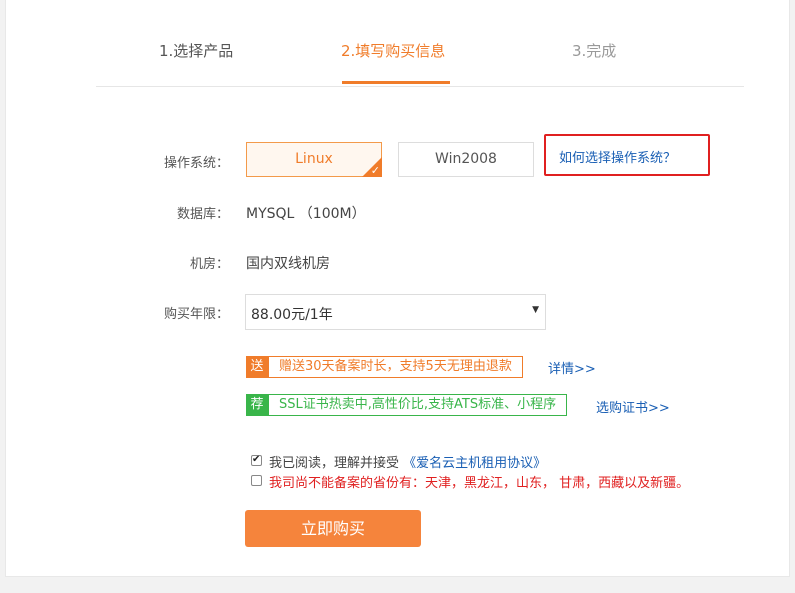 The width and height of the screenshot is (795, 593). I want to click on agreement-text: 我已阅读，理解并接受 《爱名云主机租用协议》, so click(407, 461).